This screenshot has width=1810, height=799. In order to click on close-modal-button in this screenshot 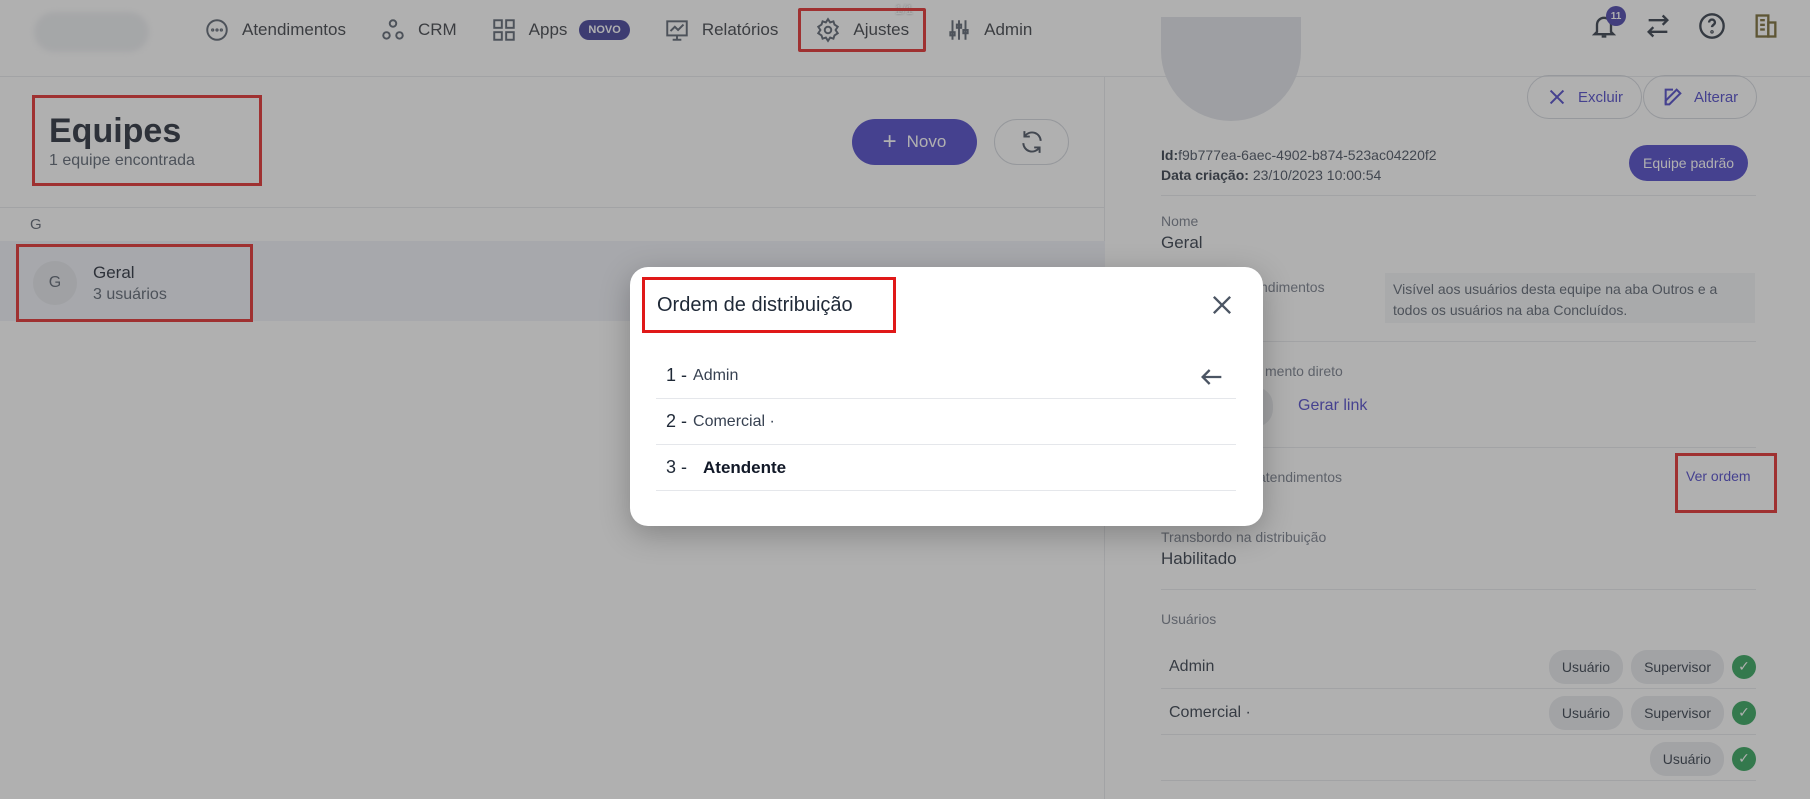, I will do `click(1222, 305)`.